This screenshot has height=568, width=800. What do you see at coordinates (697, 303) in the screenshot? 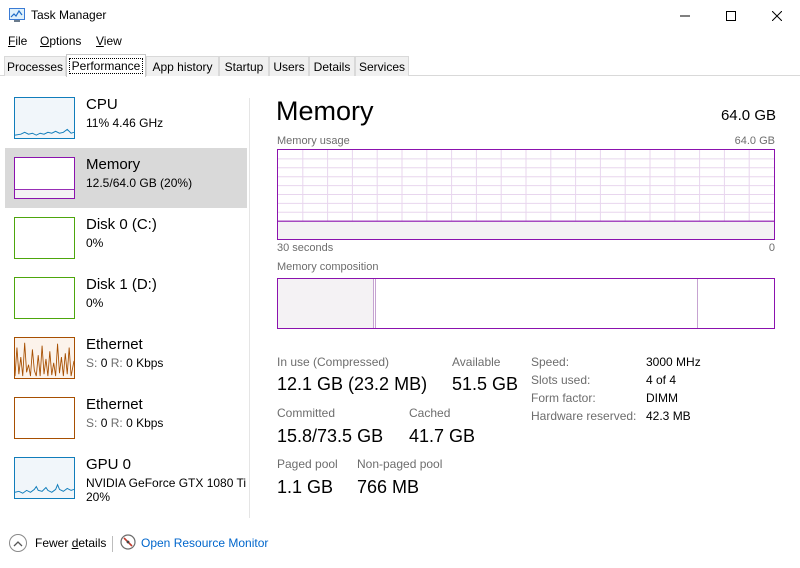
I see `composition-standby-end` at bounding box center [697, 303].